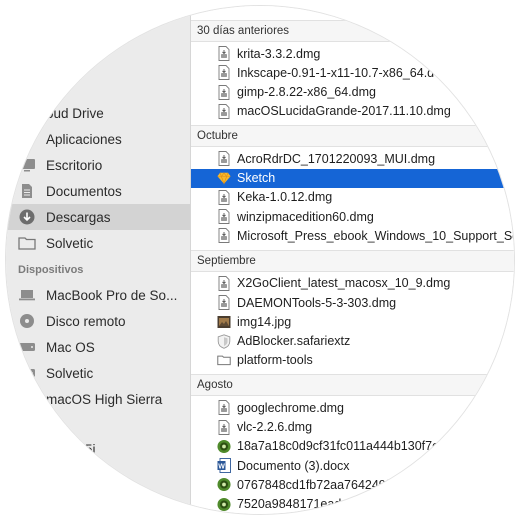 This screenshot has width=520, height=520. I want to click on file-name: macOSLucidaGrande-2017.11.10.dmg, so click(344, 111).